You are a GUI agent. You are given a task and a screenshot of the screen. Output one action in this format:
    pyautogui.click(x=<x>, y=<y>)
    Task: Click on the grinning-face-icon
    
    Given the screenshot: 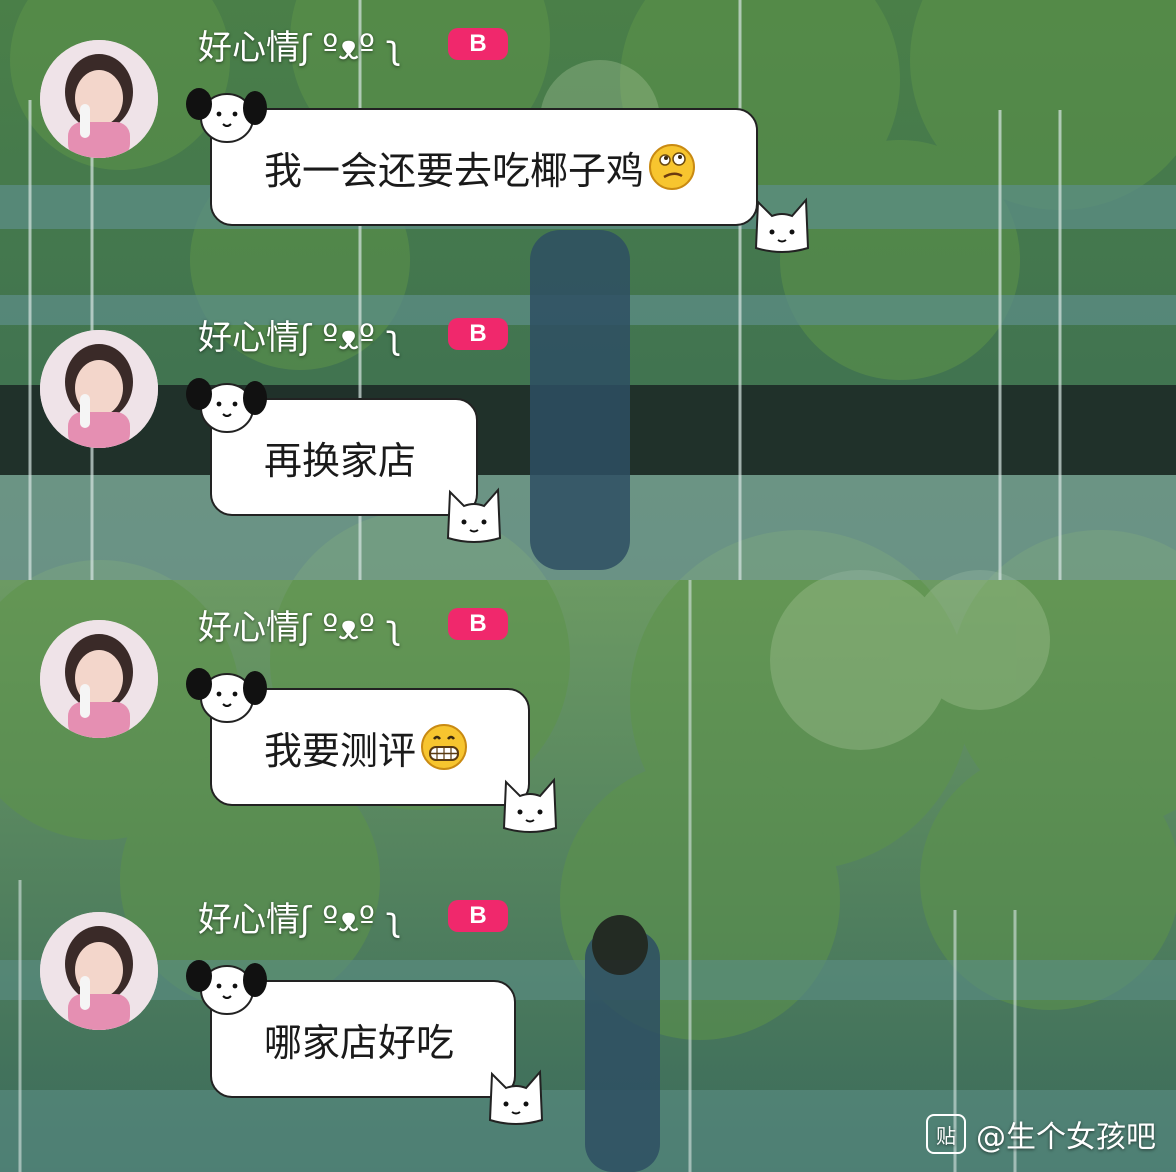 What is the action you would take?
    pyautogui.click(x=444, y=747)
    